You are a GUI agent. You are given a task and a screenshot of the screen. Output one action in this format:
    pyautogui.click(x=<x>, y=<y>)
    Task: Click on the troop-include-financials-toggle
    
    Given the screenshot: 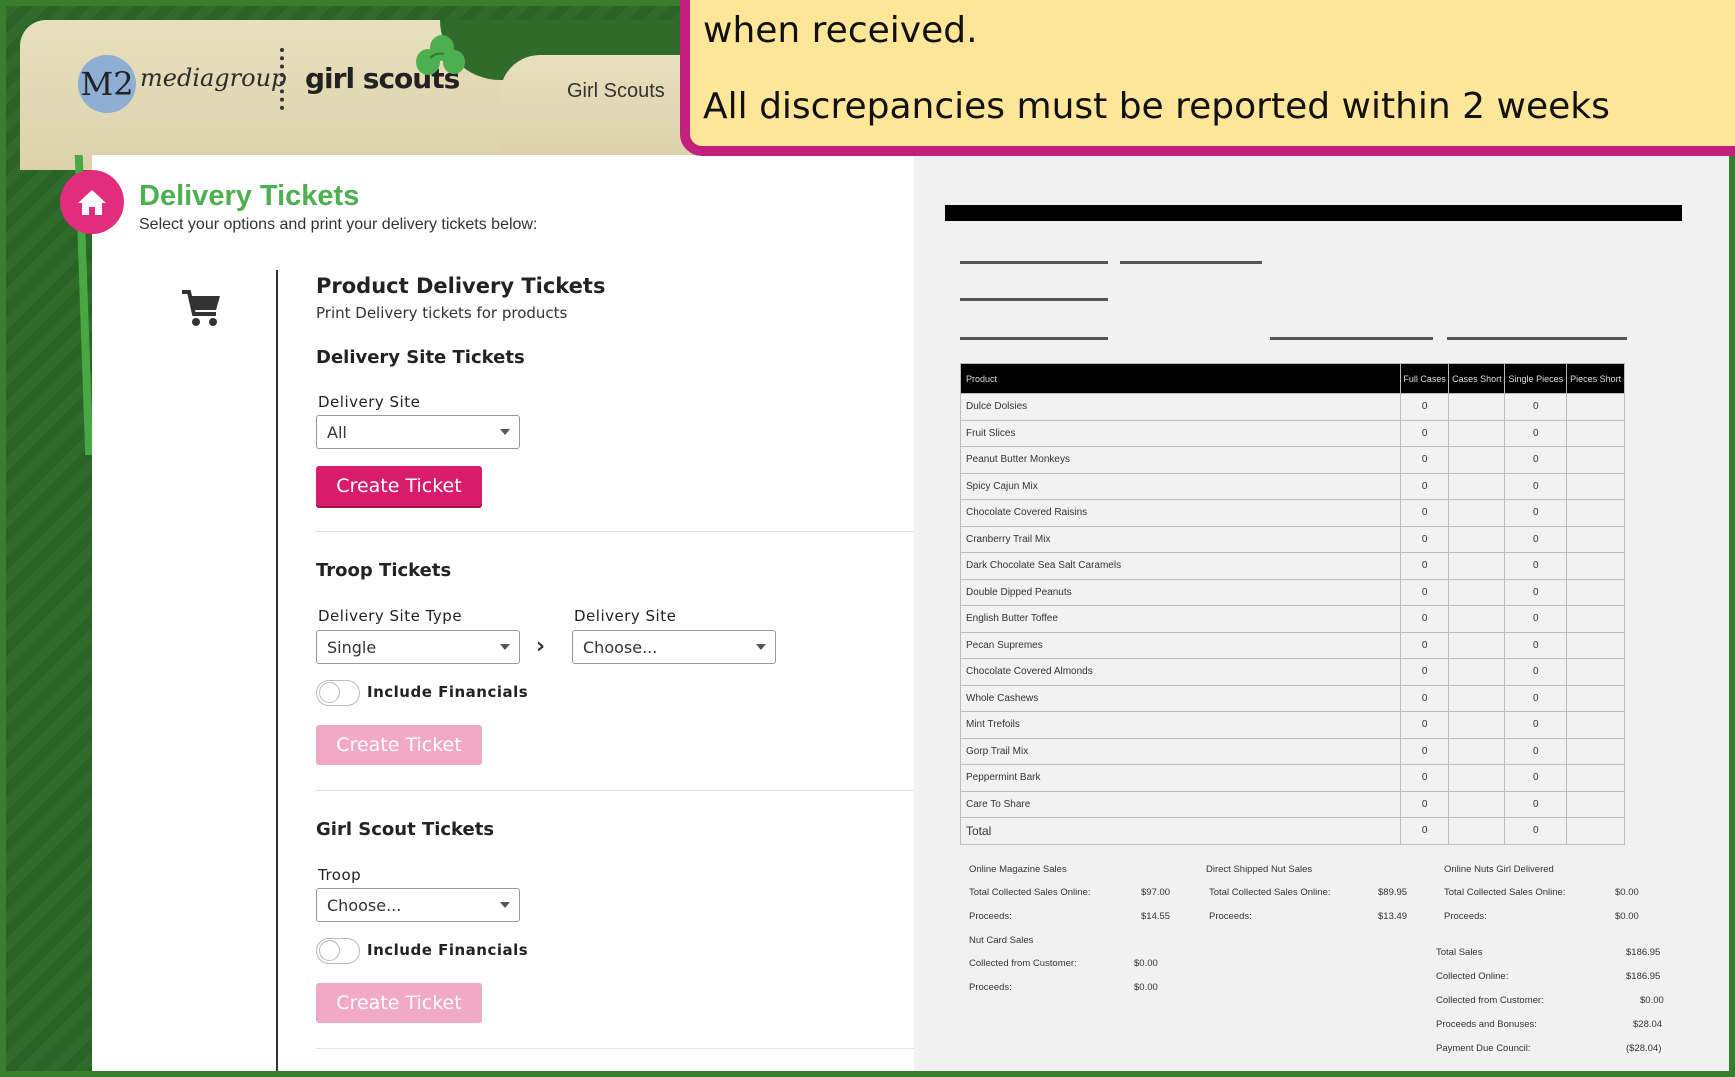 What is the action you would take?
    pyautogui.click(x=338, y=693)
    